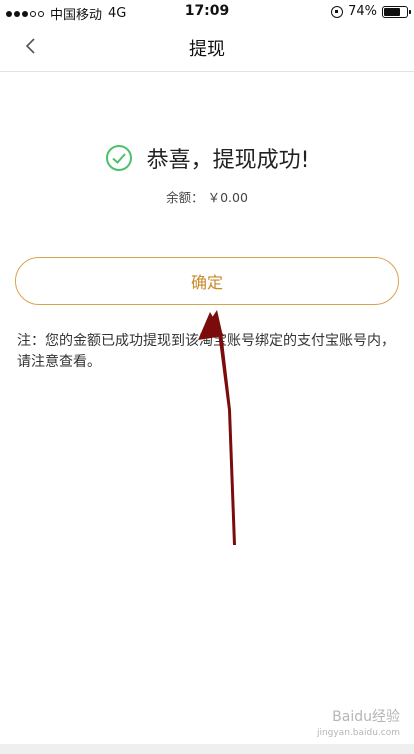  What do you see at coordinates (207, 11) in the screenshot?
I see `status-bar: 中国移动 4G 17:09 74%` at bounding box center [207, 11].